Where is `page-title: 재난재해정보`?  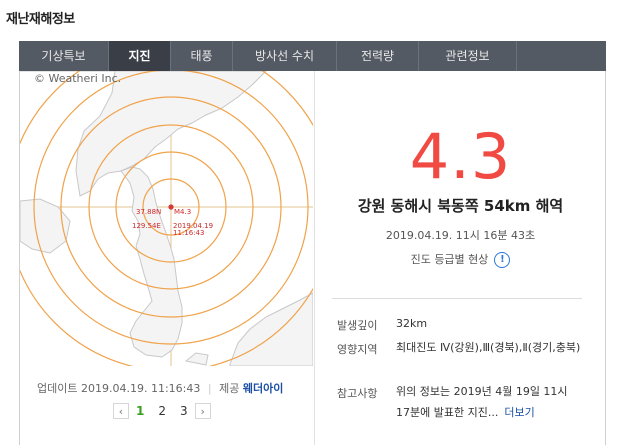 page-title: 재난재해정보 is located at coordinates (40, 19).